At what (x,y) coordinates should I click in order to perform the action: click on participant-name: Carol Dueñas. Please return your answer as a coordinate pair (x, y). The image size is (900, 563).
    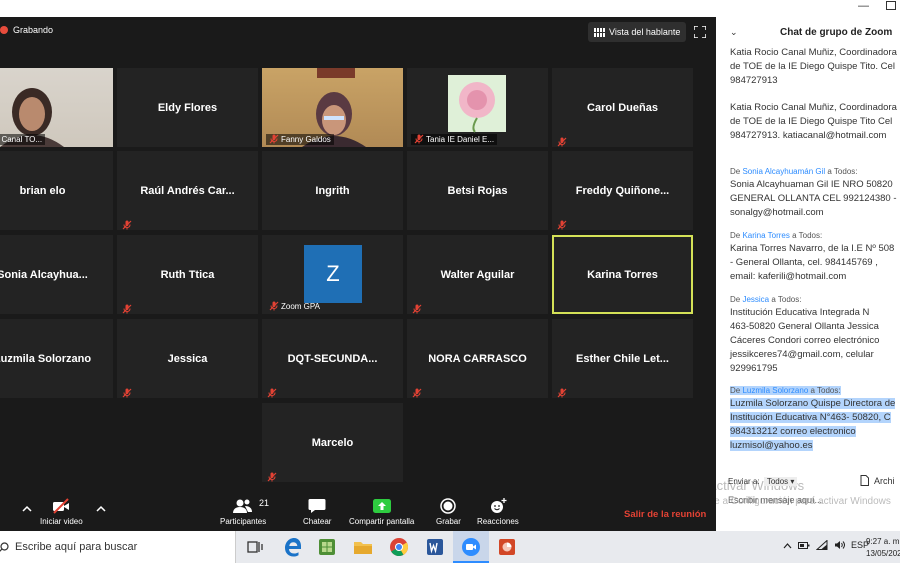
    Looking at the image, I should click on (622, 107).